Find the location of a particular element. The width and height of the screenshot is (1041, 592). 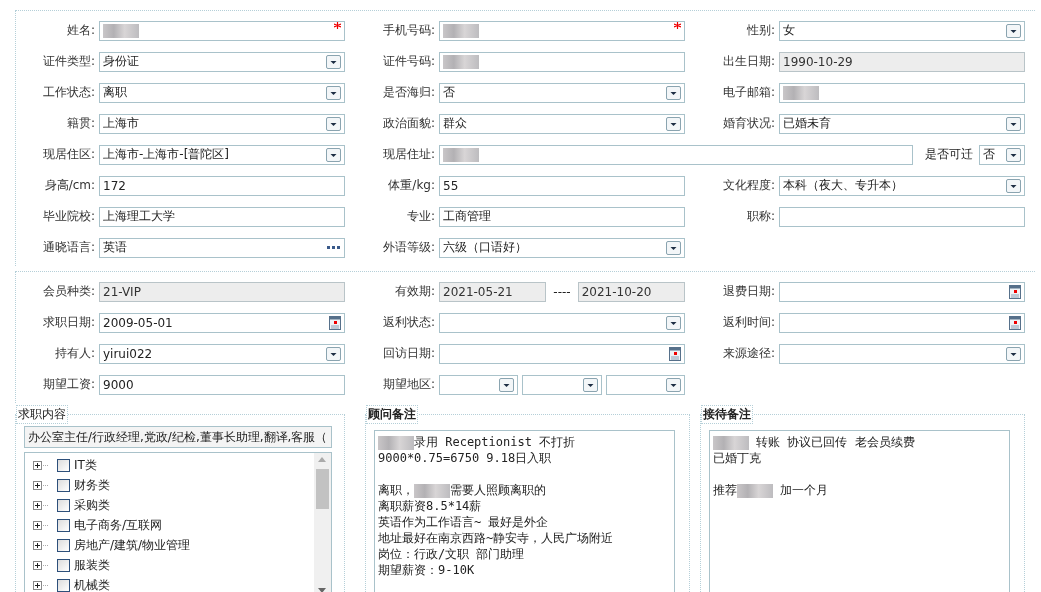

dropdown-field: 上海市-上海市-[普陀区] is located at coordinates (222, 154).